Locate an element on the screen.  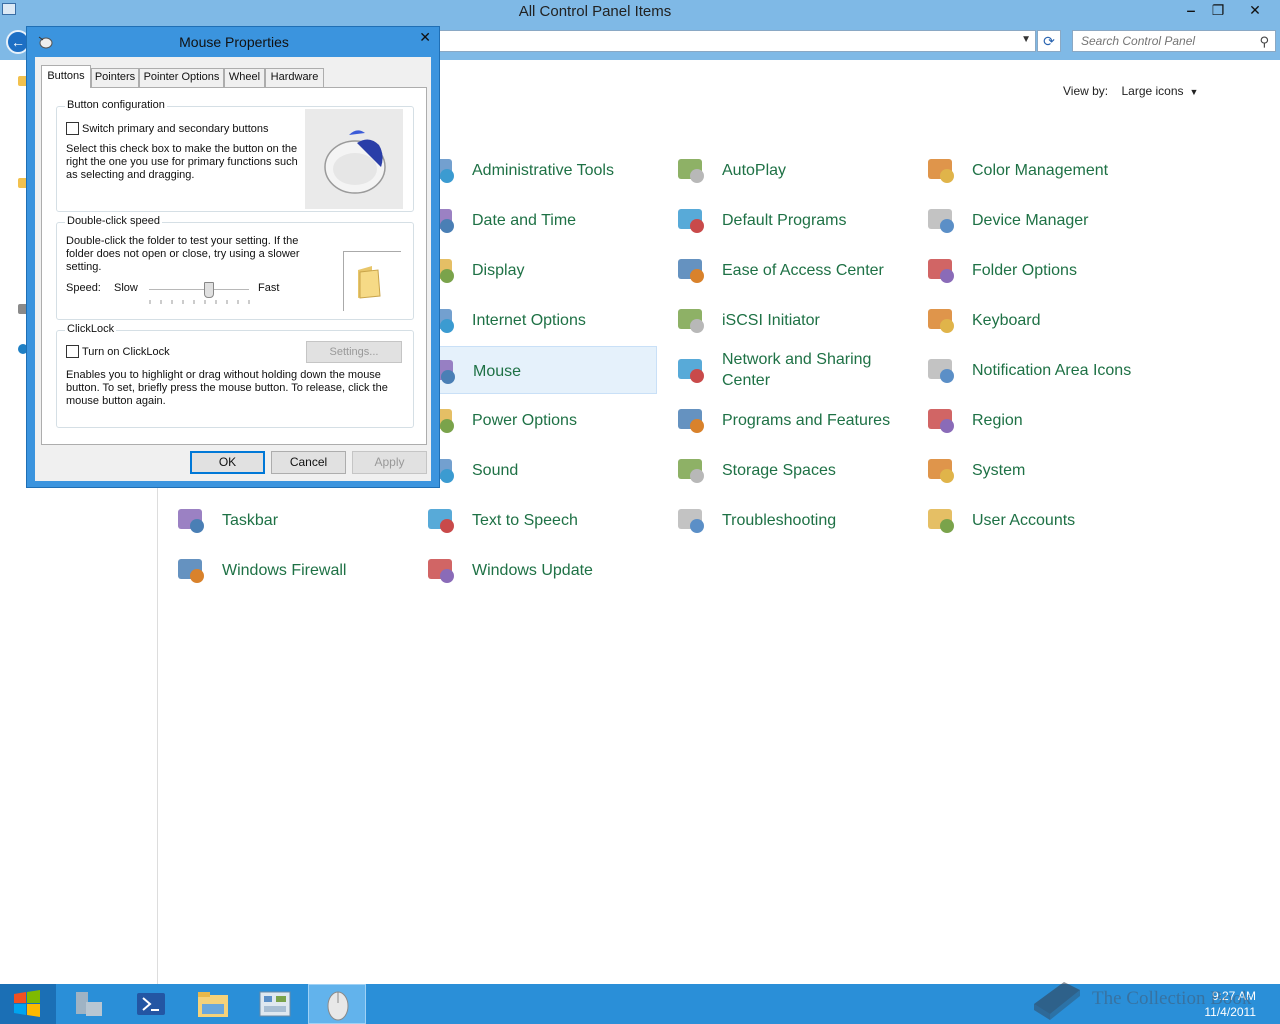
speed-slider-thumb is located at coordinates (209, 290).